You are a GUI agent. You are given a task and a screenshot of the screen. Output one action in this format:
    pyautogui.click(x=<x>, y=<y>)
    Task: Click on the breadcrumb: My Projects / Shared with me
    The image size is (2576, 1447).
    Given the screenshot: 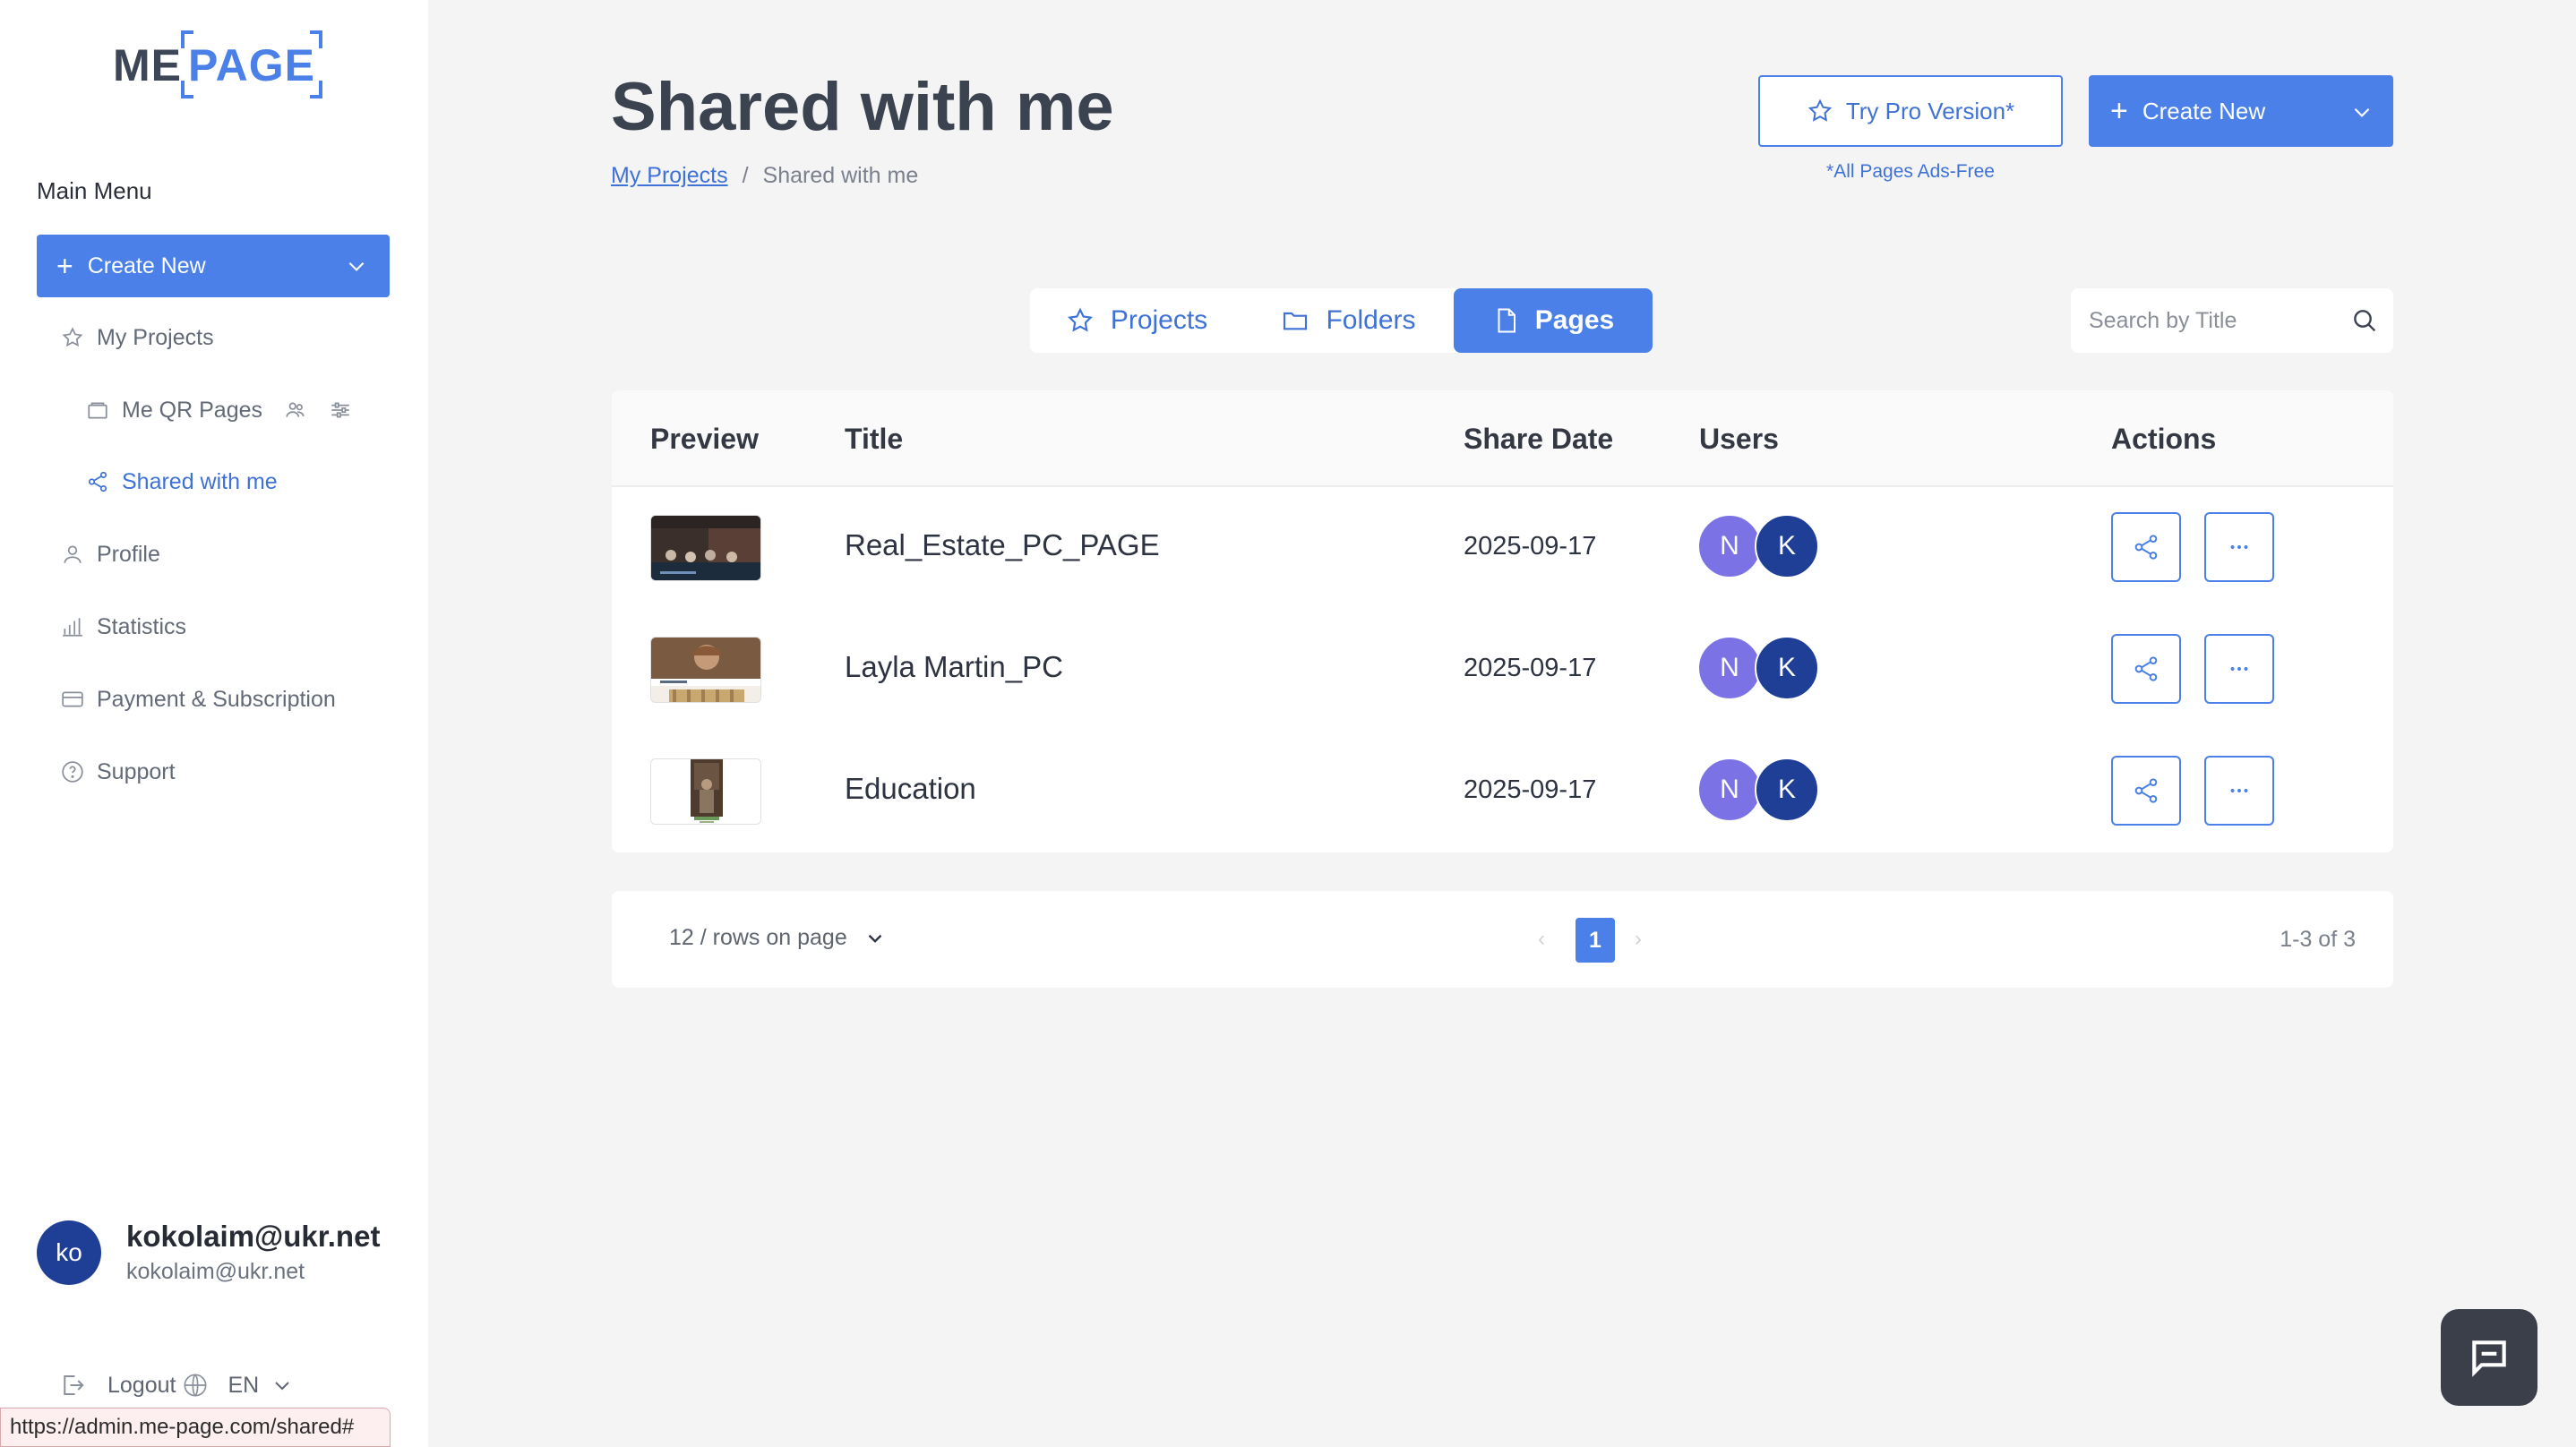 What is the action you would take?
    pyautogui.click(x=764, y=176)
    